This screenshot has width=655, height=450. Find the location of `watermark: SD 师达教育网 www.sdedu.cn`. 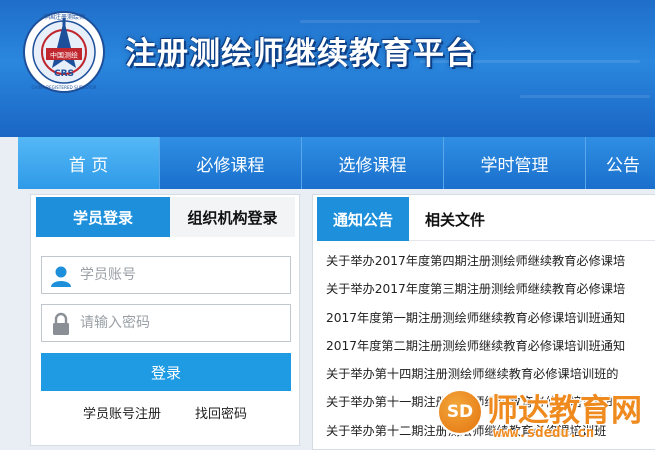

watermark: SD 师达教育网 www.sdedu.cn is located at coordinates (546, 416).